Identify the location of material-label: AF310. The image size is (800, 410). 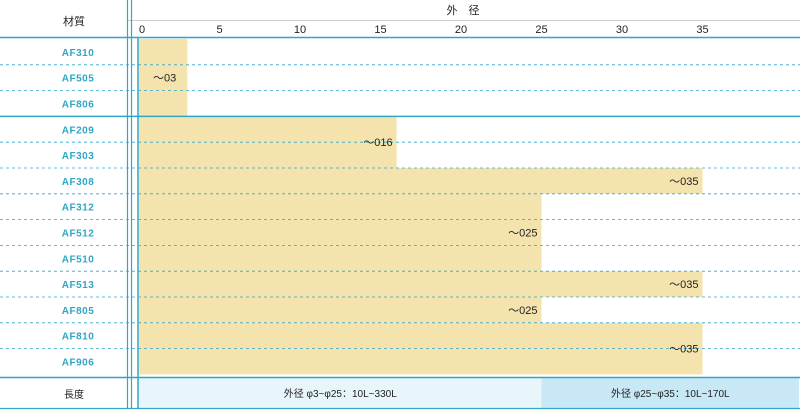
(78, 53).